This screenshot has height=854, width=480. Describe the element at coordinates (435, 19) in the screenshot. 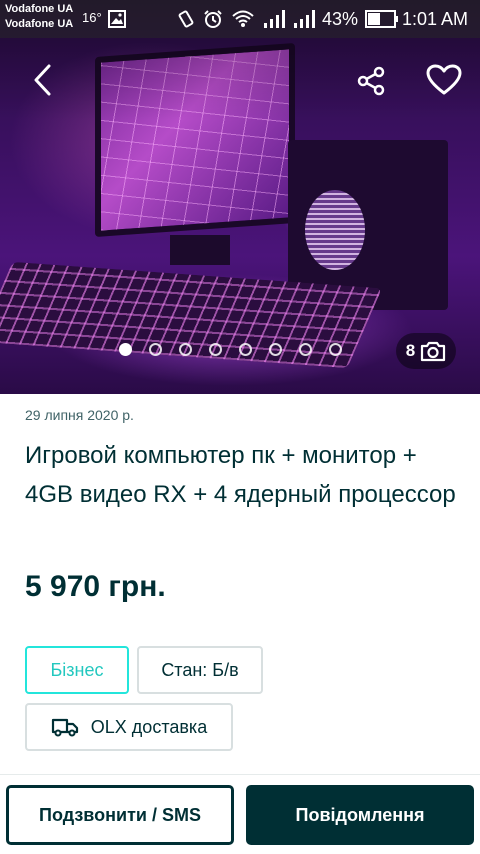

I see `clock: 1:01 AM` at that location.